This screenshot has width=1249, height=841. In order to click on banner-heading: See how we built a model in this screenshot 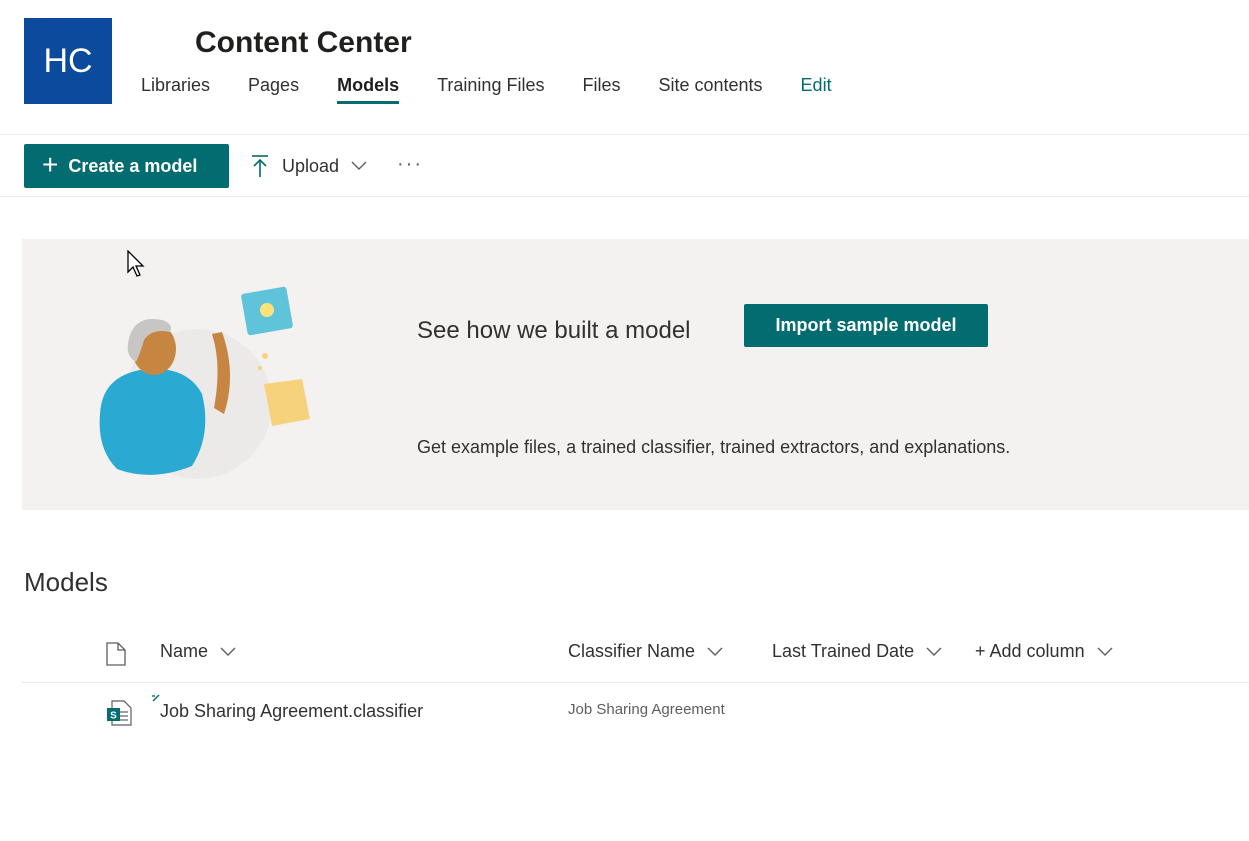, I will do `click(554, 330)`.